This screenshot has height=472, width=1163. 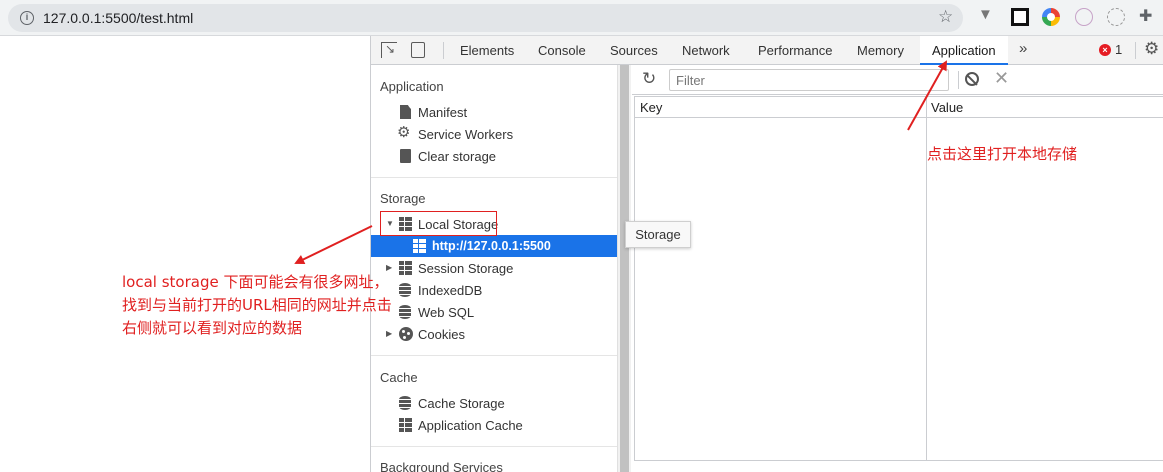 What do you see at coordinates (389, 50) in the screenshot?
I see `inspect-element-icon` at bounding box center [389, 50].